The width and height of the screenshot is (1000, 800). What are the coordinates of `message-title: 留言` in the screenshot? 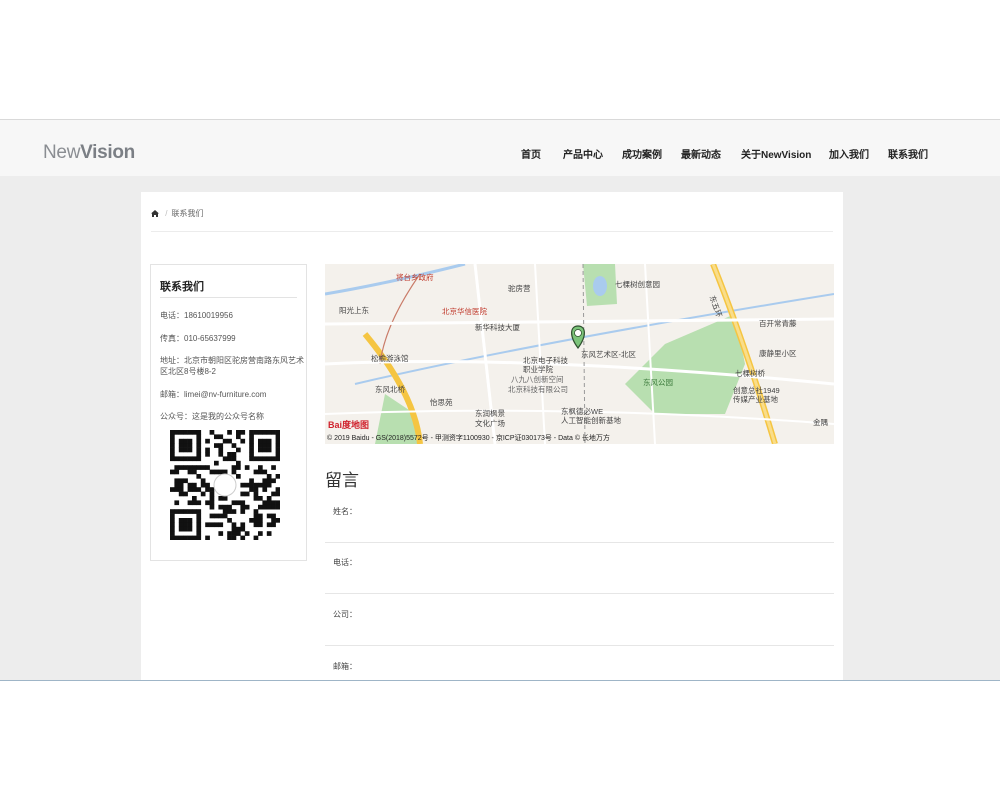 It's located at (342, 480).